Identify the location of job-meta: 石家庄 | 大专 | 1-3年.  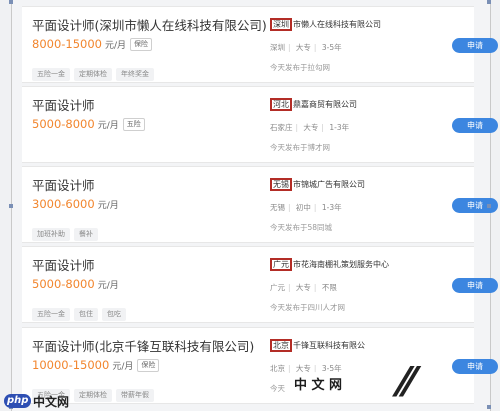
(310, 127).